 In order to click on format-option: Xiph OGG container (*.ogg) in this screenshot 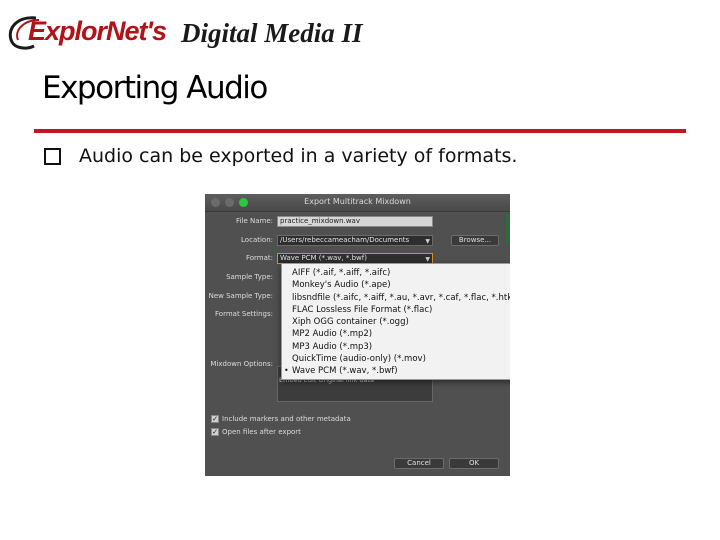, I will do `click(396, 322)`.